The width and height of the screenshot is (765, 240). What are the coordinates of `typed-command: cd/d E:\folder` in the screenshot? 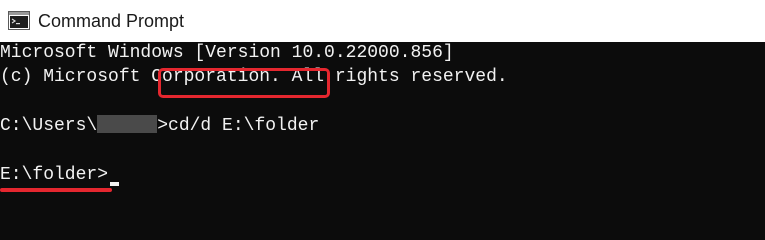 It's located at (244, 126).